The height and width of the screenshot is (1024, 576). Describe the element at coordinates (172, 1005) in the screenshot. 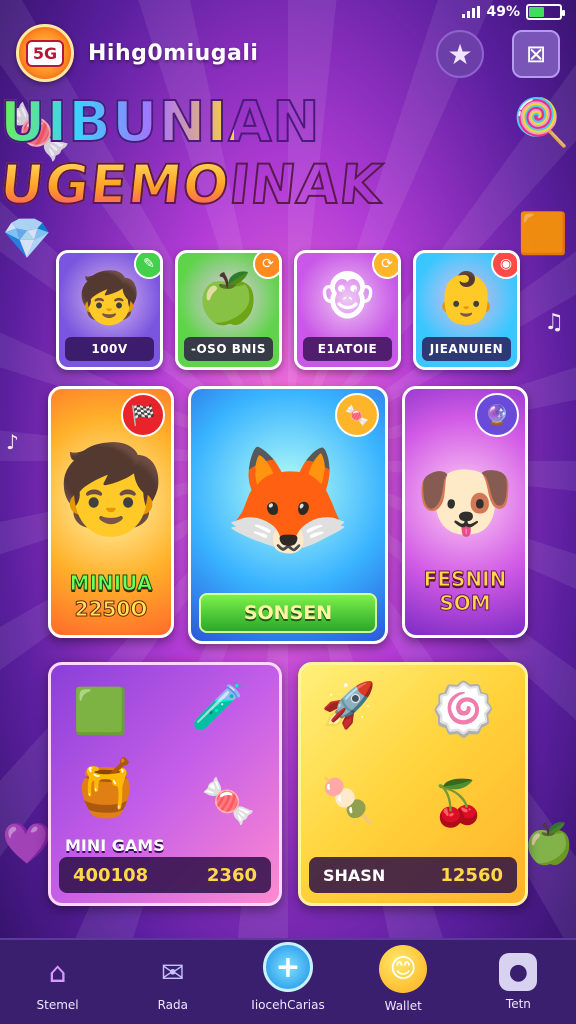

I see `nav-label: Rada` at that location.